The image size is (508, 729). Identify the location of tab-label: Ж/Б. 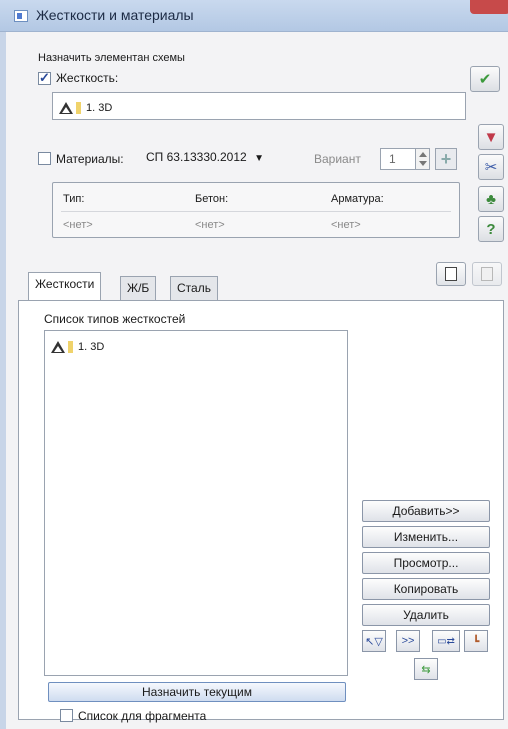
(138, 288).